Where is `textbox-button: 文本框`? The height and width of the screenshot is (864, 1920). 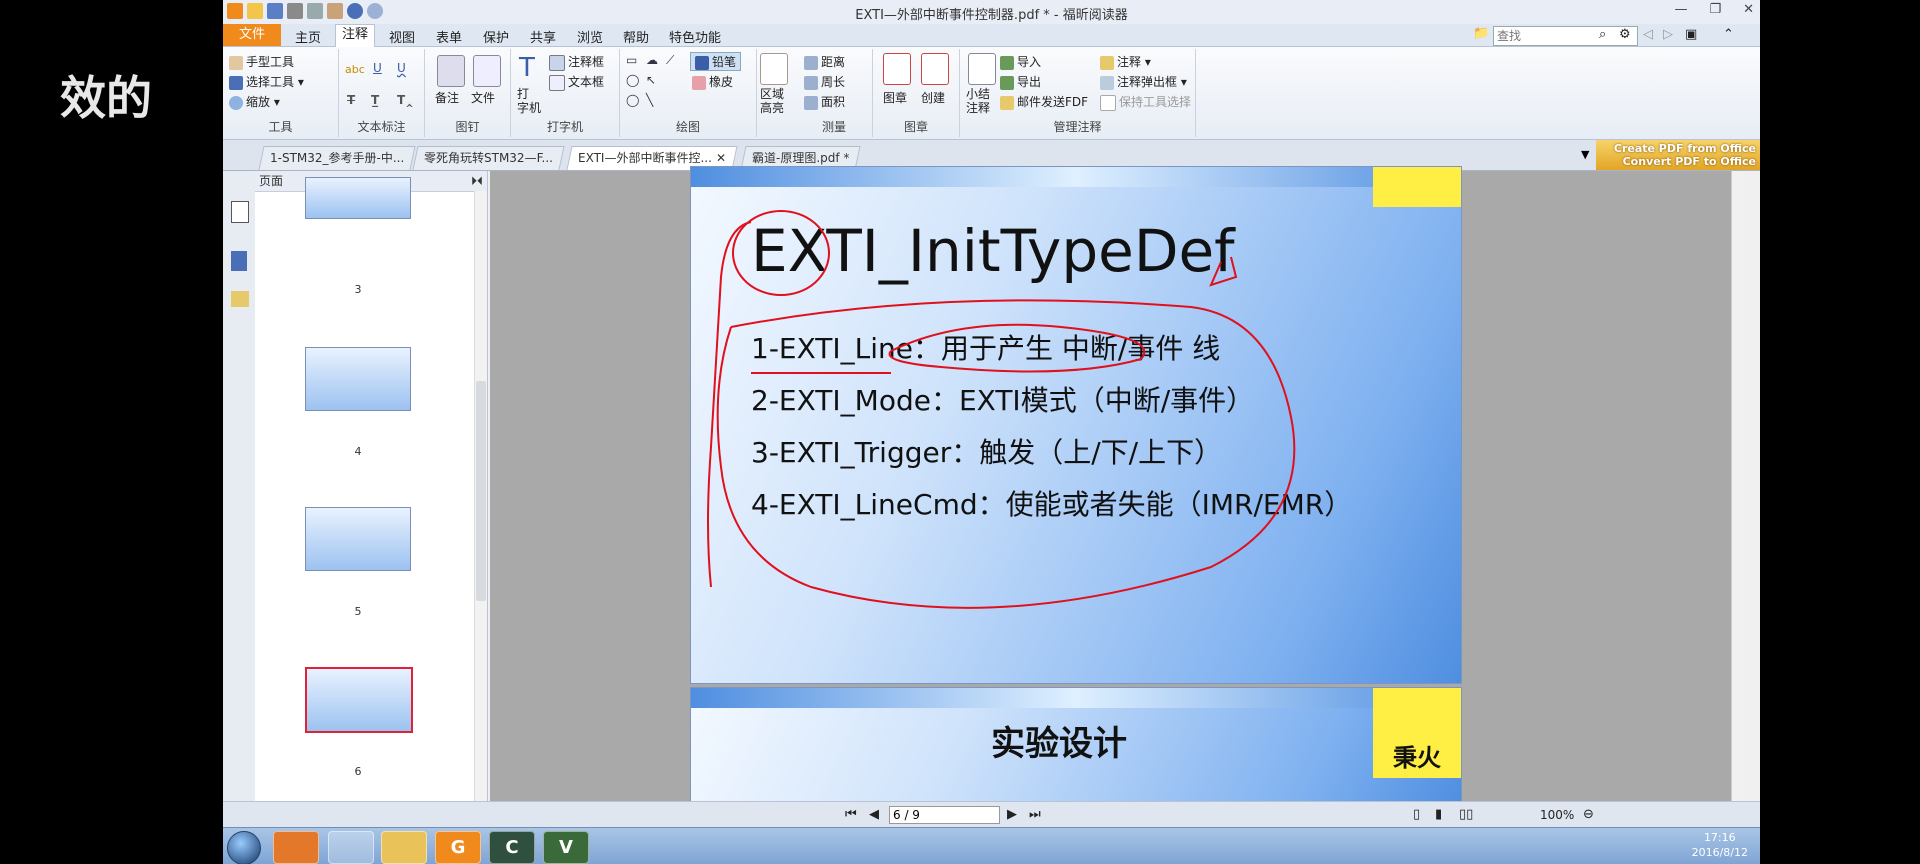 textbox-button: 文本框 is located at coordinates (576, 82).